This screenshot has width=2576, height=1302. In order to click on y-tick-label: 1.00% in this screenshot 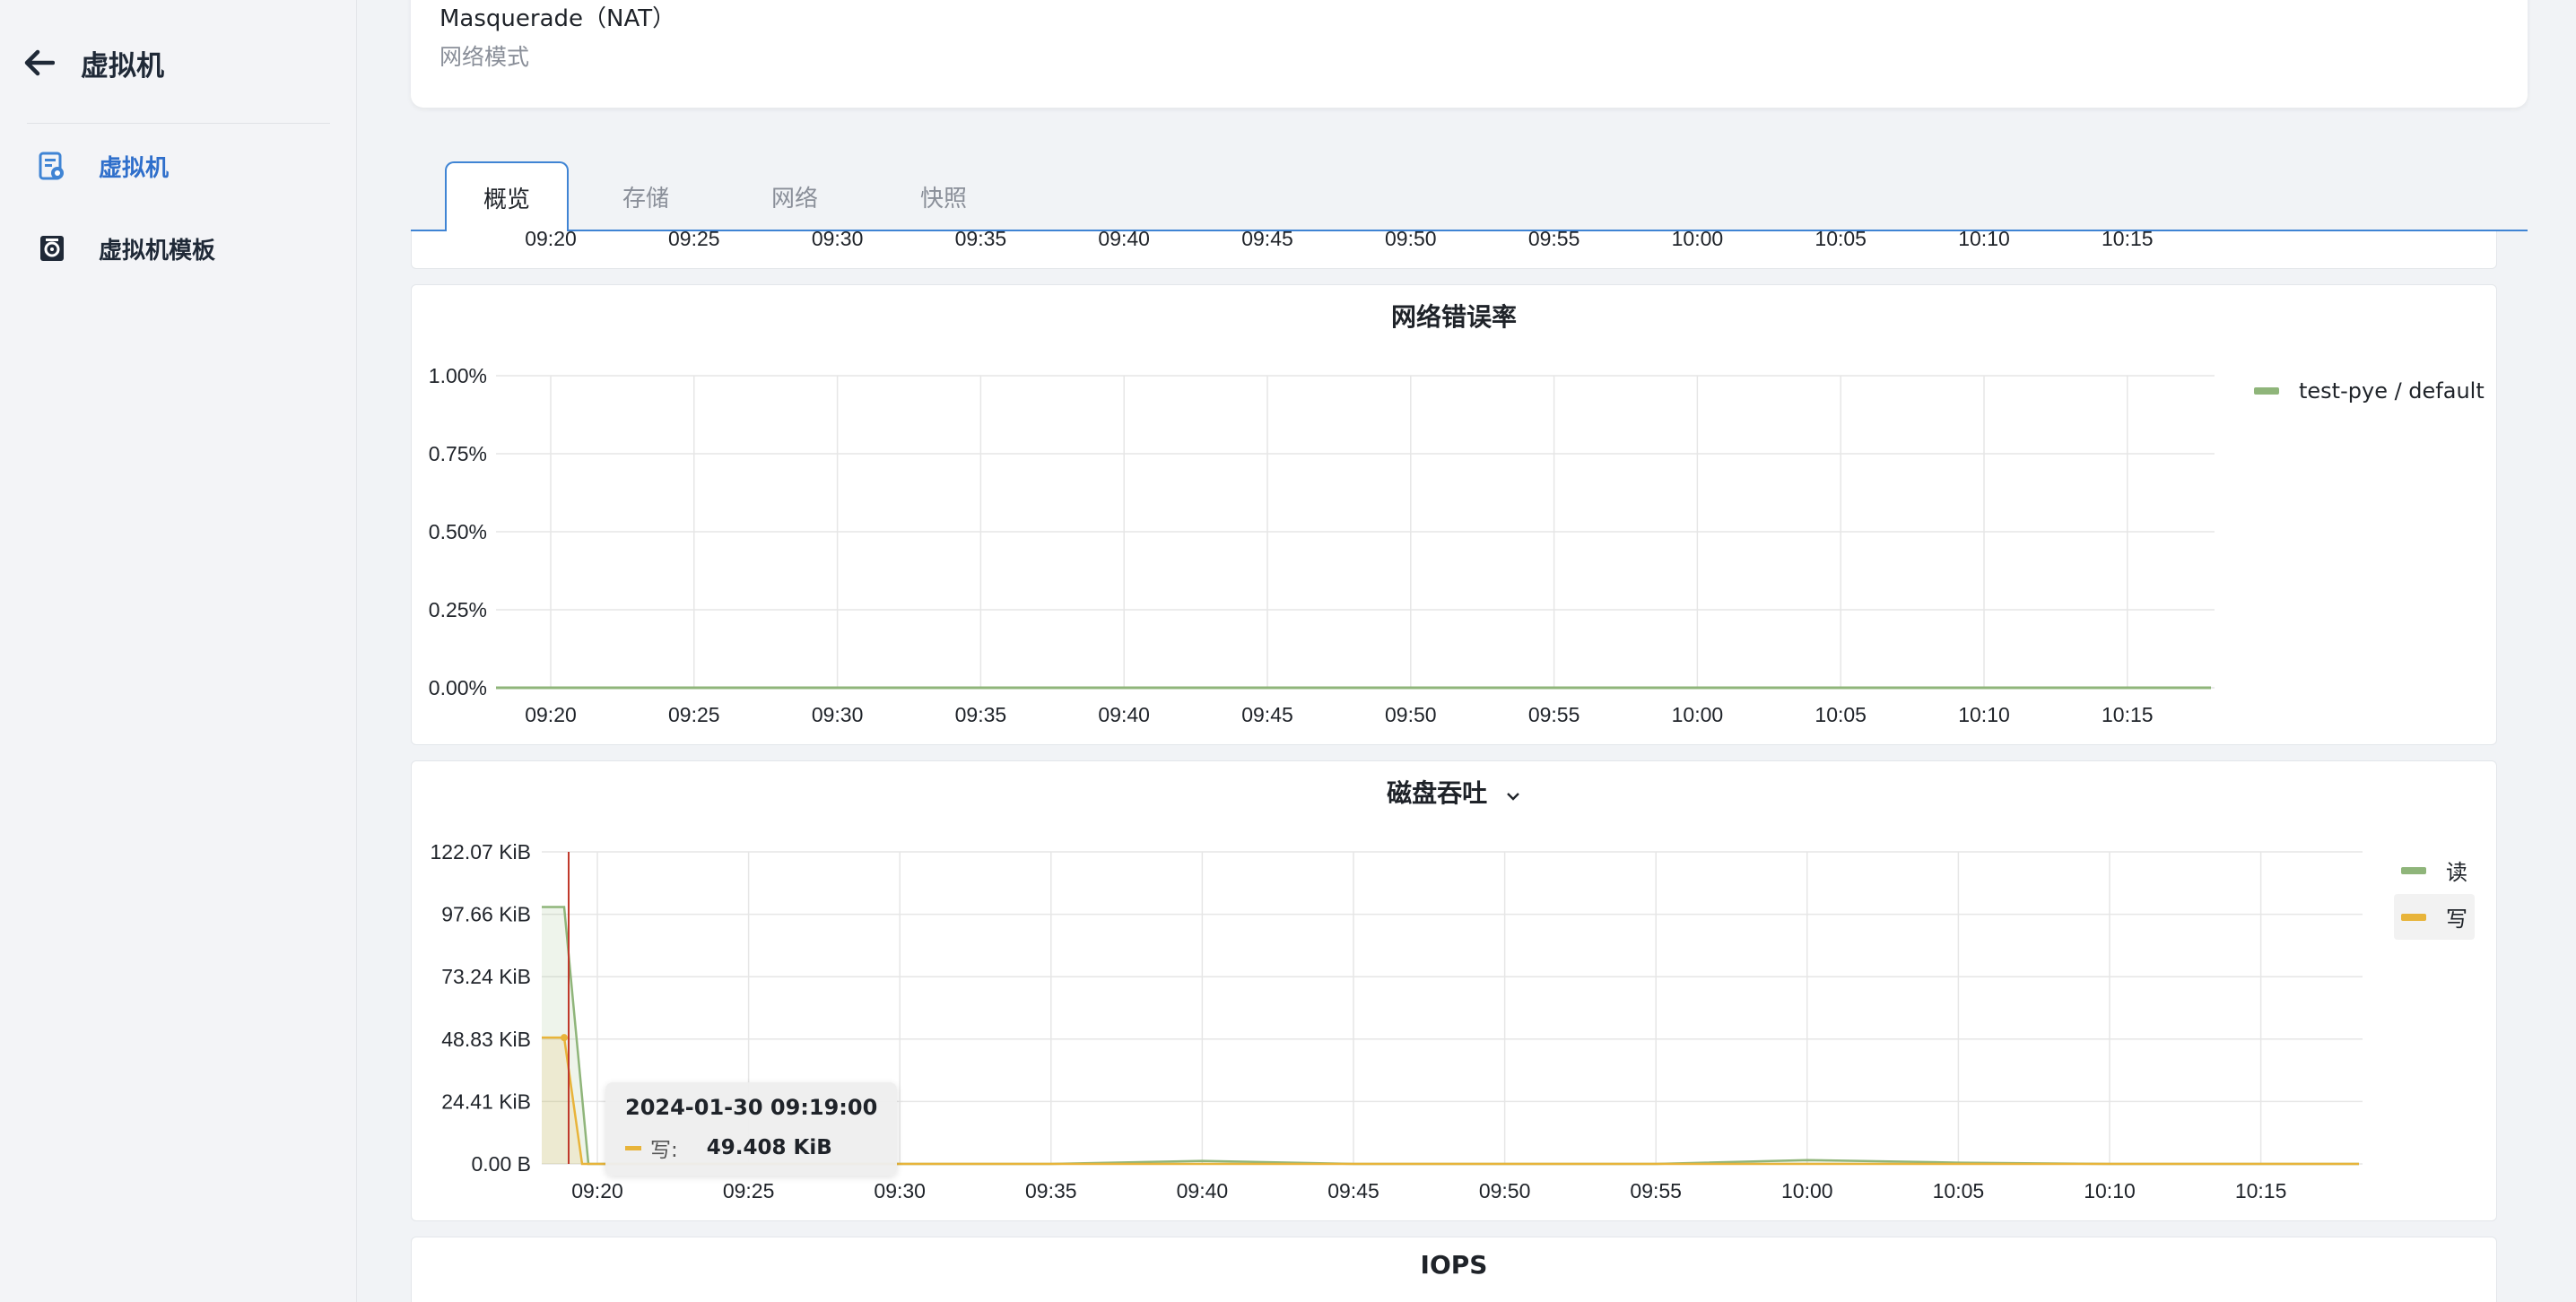, I will do `click(458, 375)`.